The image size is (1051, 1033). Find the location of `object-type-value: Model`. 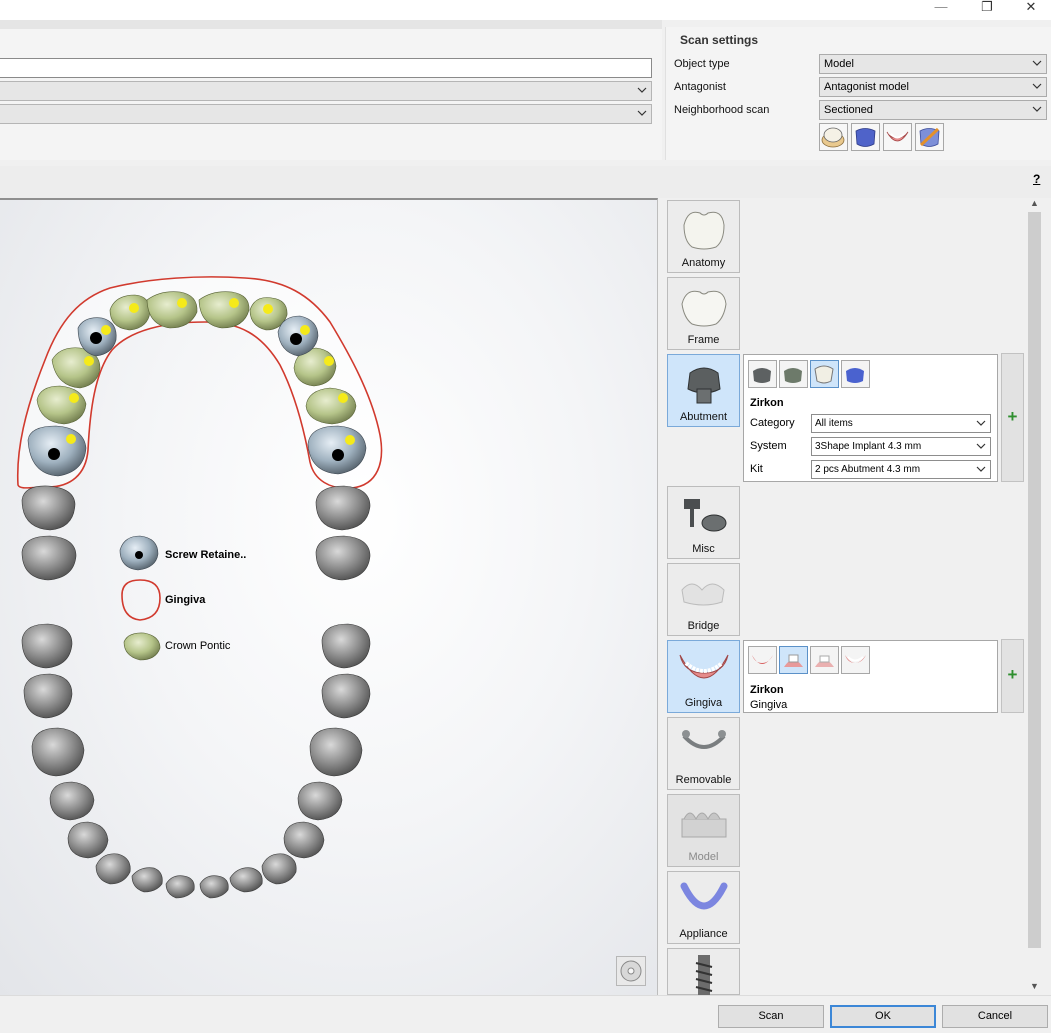

object-type-value: Model is located at coordinates (839, 64).